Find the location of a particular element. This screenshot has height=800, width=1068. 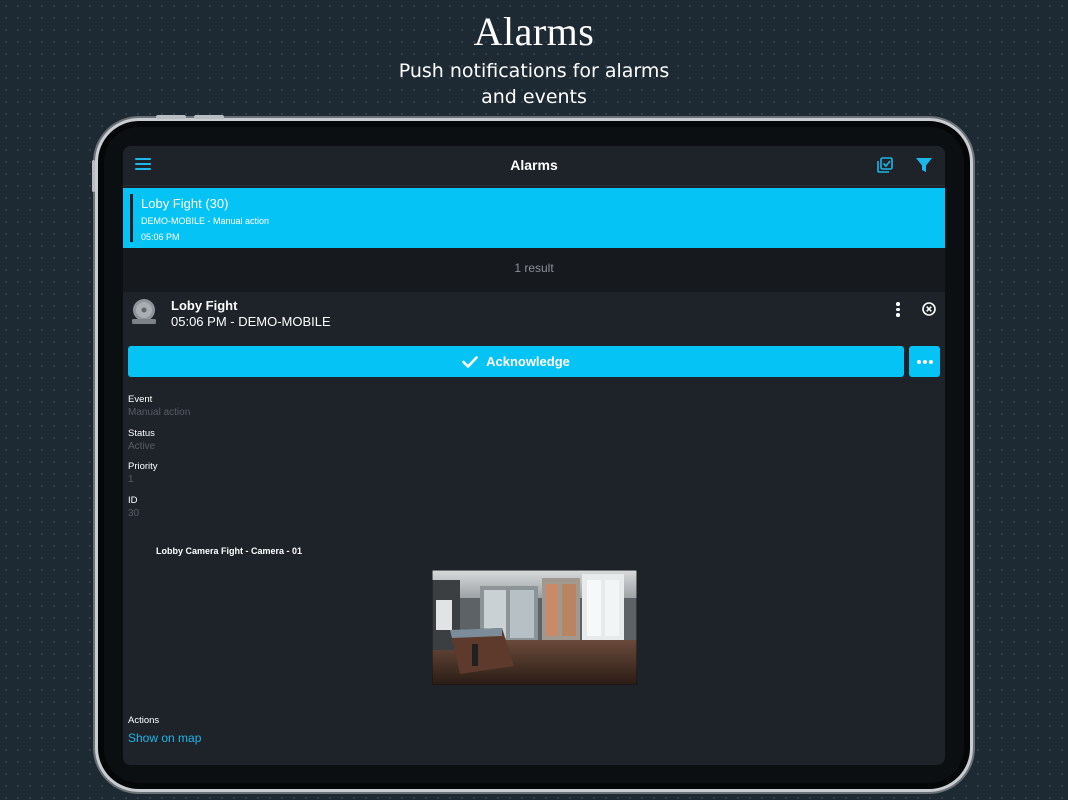

detail-subtitle: 05:06 PM - DEMO-MOBILE is located at coordinates (251, 321).